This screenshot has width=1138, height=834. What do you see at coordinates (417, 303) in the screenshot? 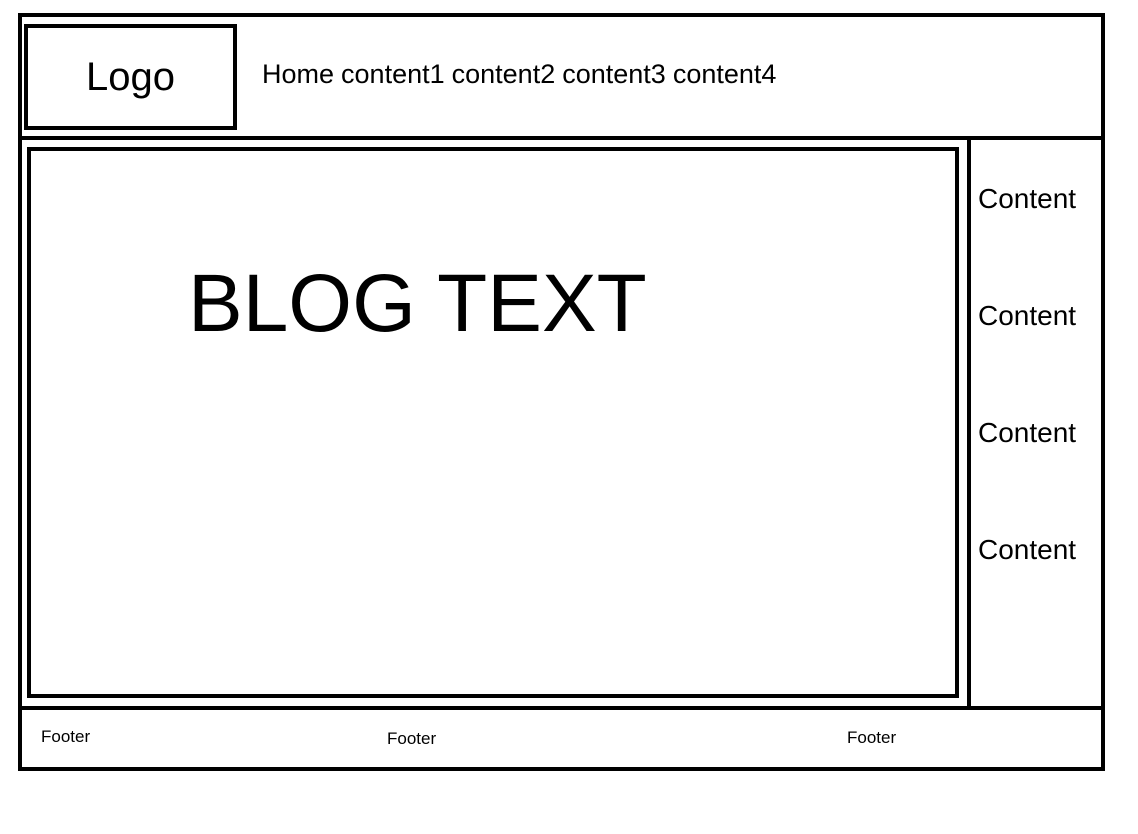
I see `blog-text: BLOG TEXT` at bounding box center [417, 303].